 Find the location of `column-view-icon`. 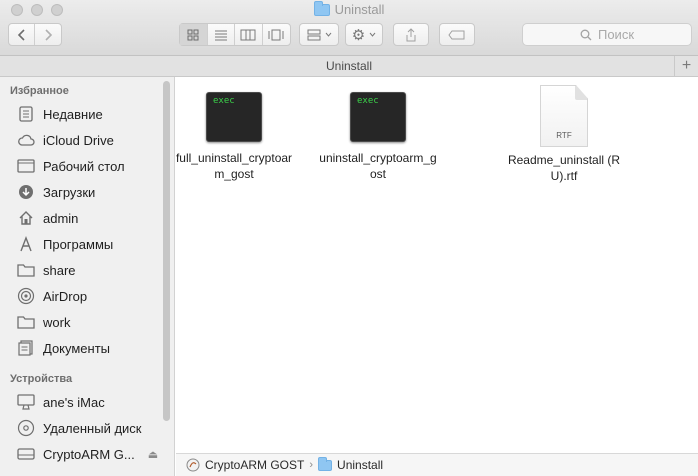

column-view-icon is located at coordinates (248, 34).